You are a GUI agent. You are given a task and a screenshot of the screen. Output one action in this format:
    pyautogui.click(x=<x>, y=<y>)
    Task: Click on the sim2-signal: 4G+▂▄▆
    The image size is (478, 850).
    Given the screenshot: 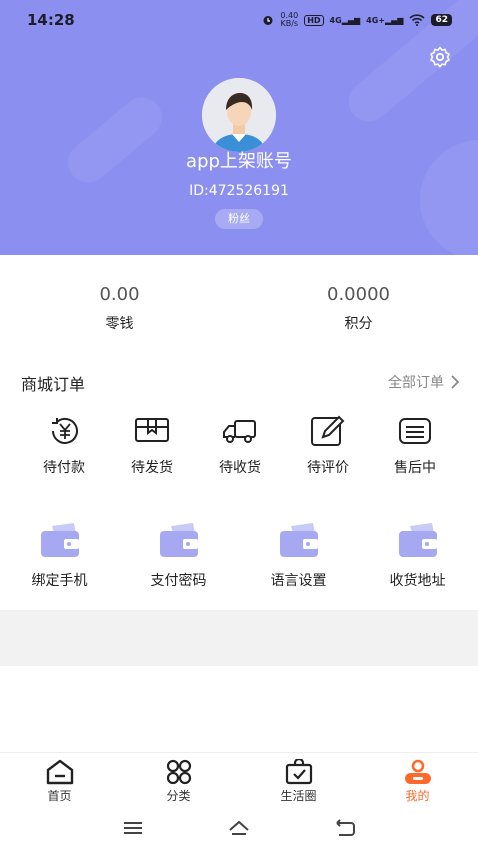 What is the action you would take?
    pyautogui.click(x=385, y=20)
    